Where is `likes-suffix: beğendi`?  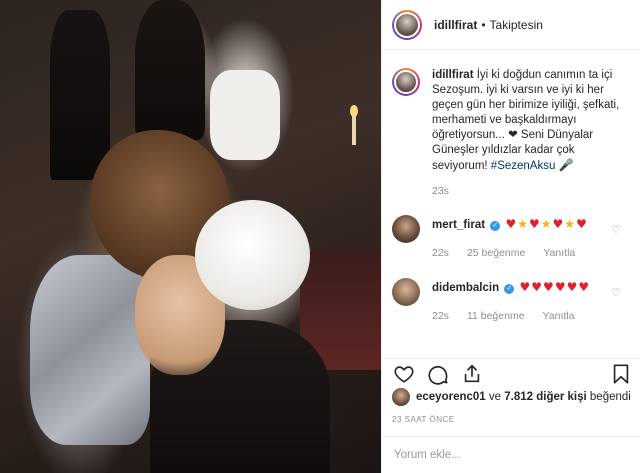
likes-suffix: beğendi is located at coordinates (608, 397).